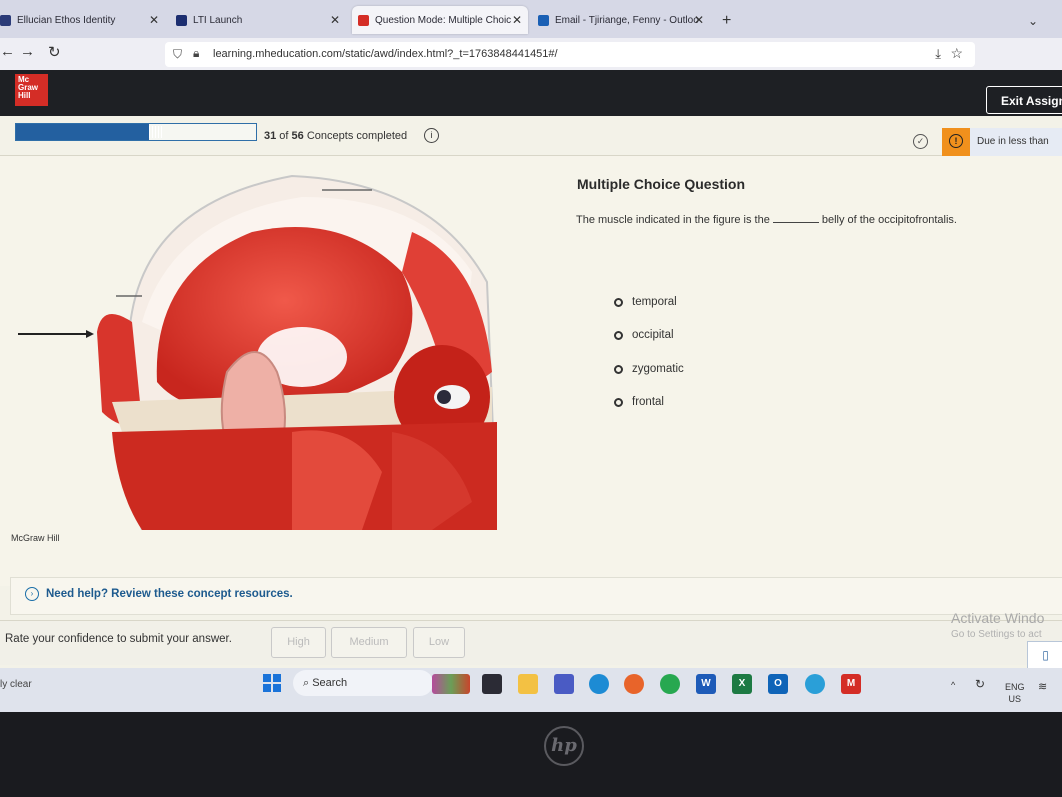 This screenshot has width=1062, height=797. What do you see at coordinates (627, 20) in the screenshot?
I see `tab-label: Email - Tjiriange, Fenny - Outloo` at bounding box center [627, 20].